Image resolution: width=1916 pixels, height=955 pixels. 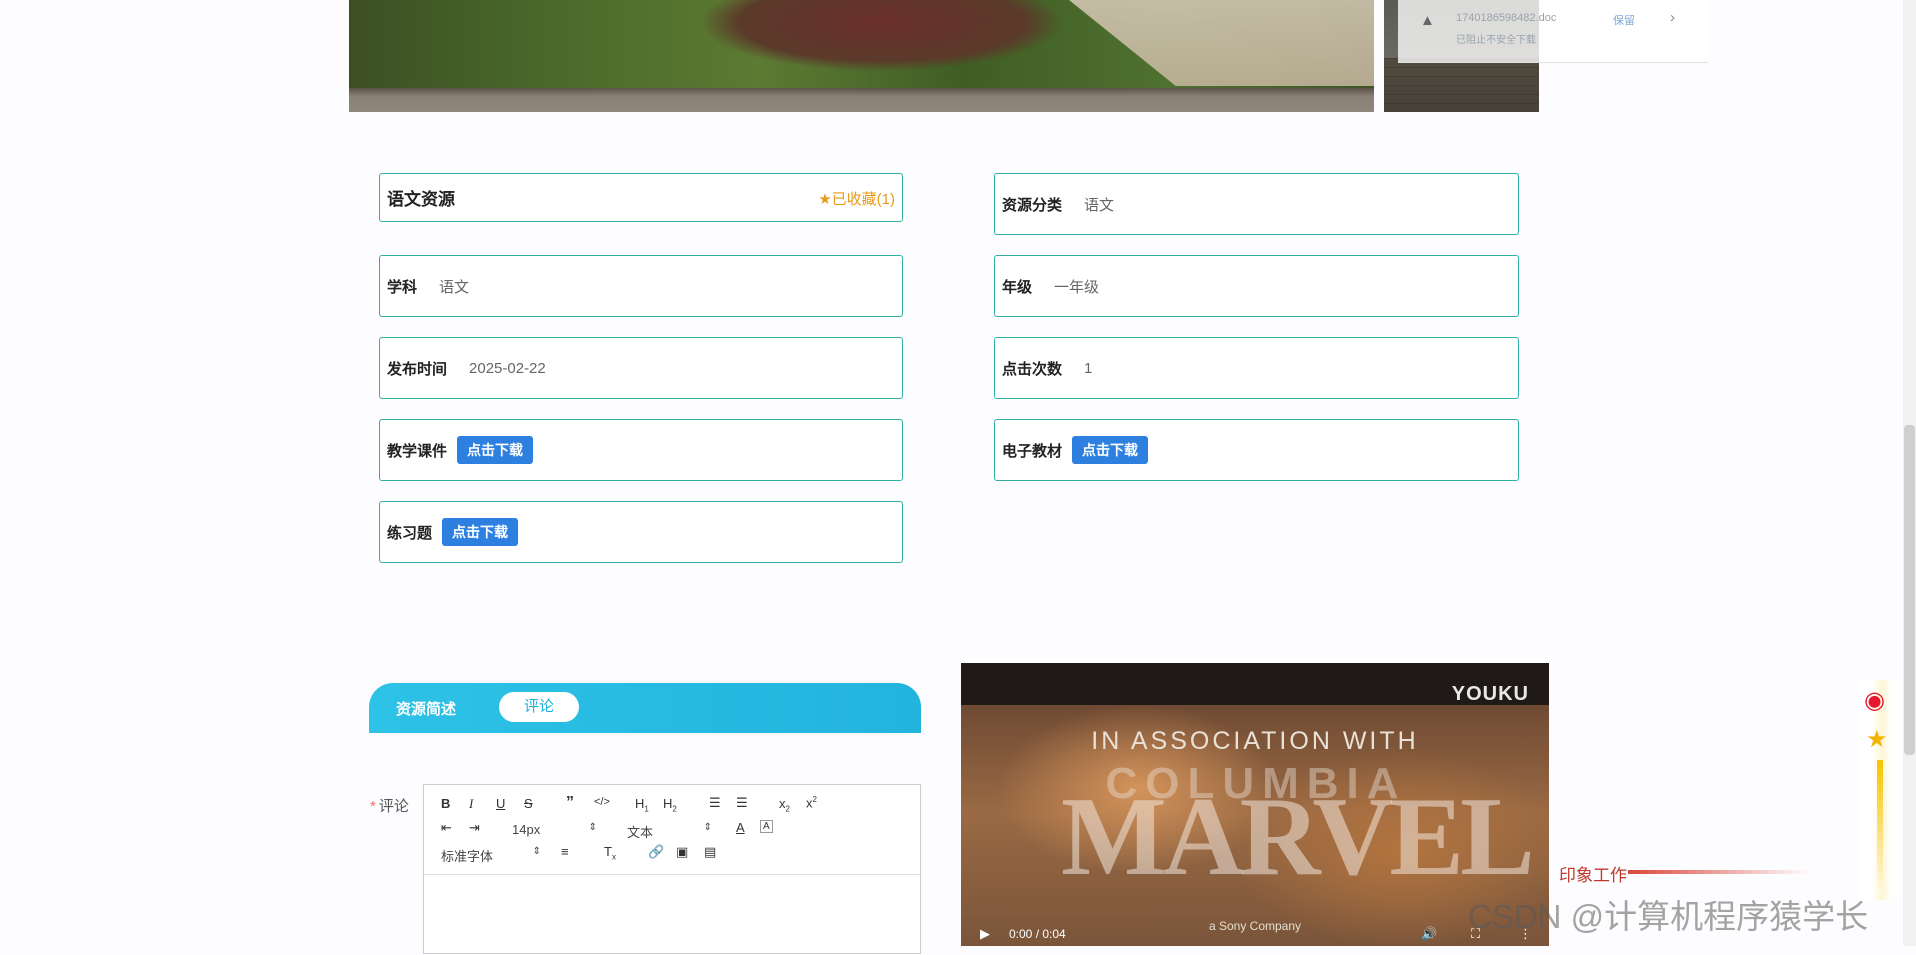 What do you see at coordinates (1032, 369) in the screenshot?
I see `clicks-label: 点击次数` at bounding box center [1032, 369].